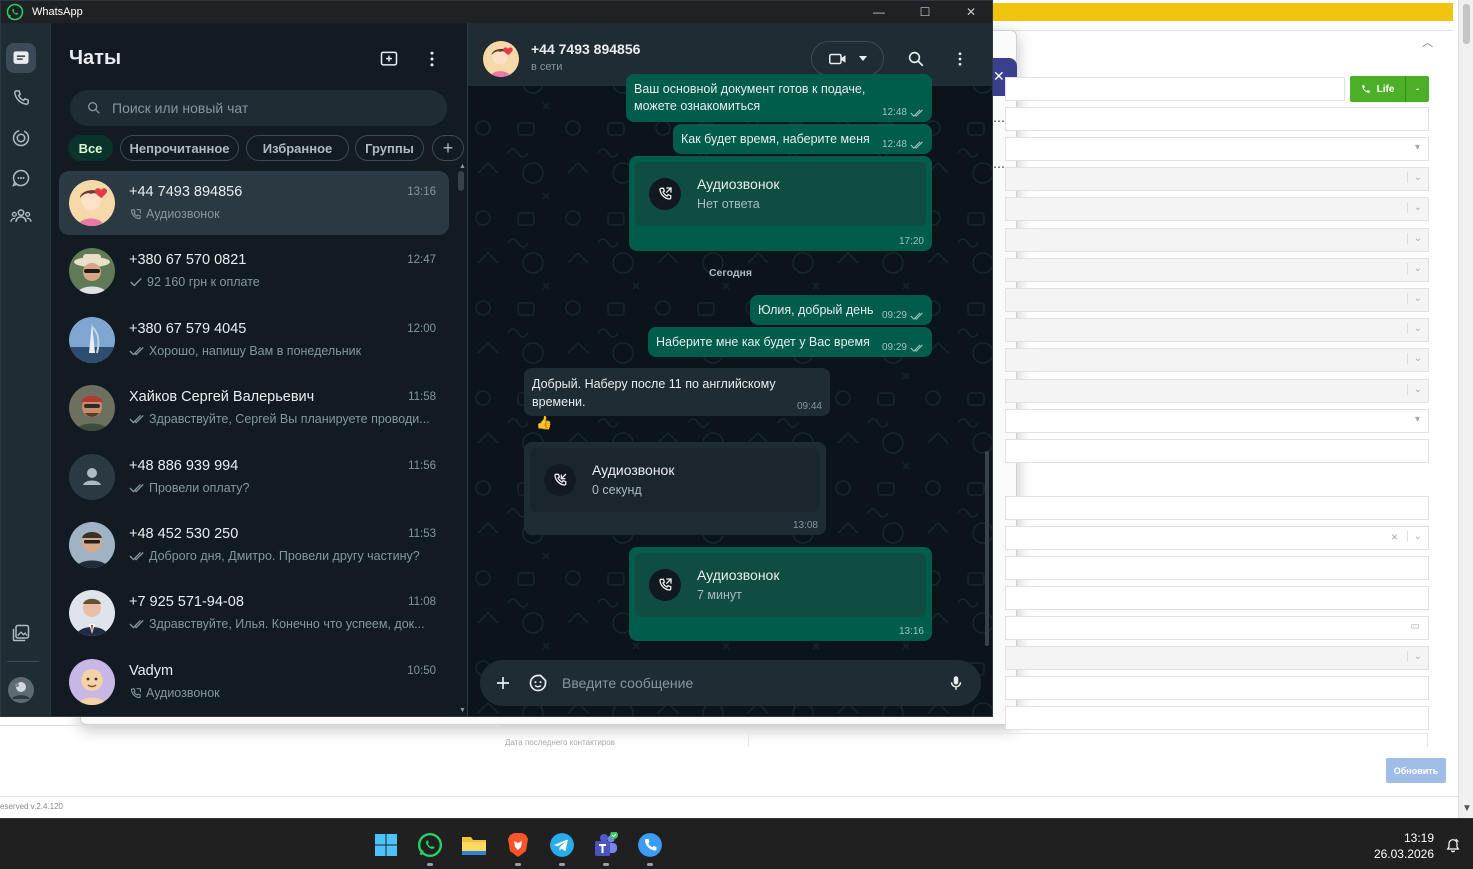 The width and height of the screenshot is (1473, 869). What do you see at coordinates (518, 849) in the screenshot?
I see `taskbar-brave` at bounding box center [518, 849].